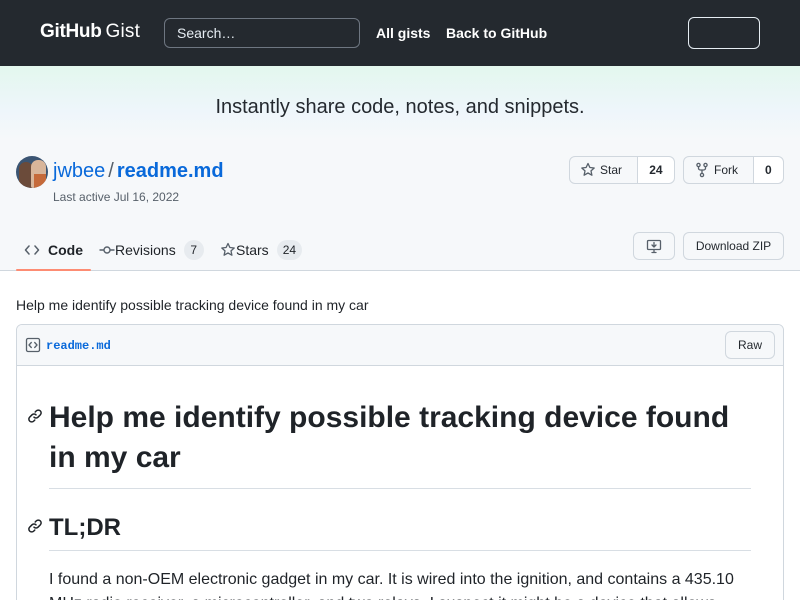 The image size is (800, 600). I want to click on desktop-download-icon, so click(654, 246).